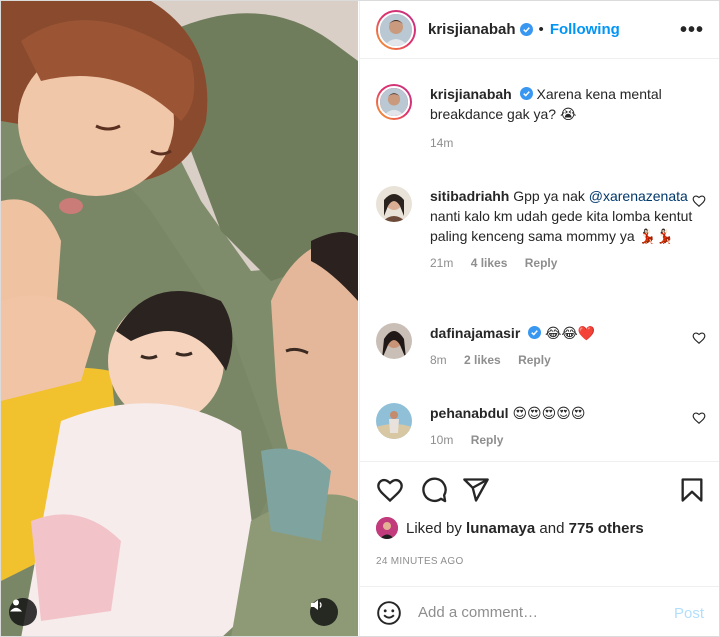 The width and height of the screenshot is (720, 637). I want to click on liked-by-user-link: lunamaya, so click(500, 528).